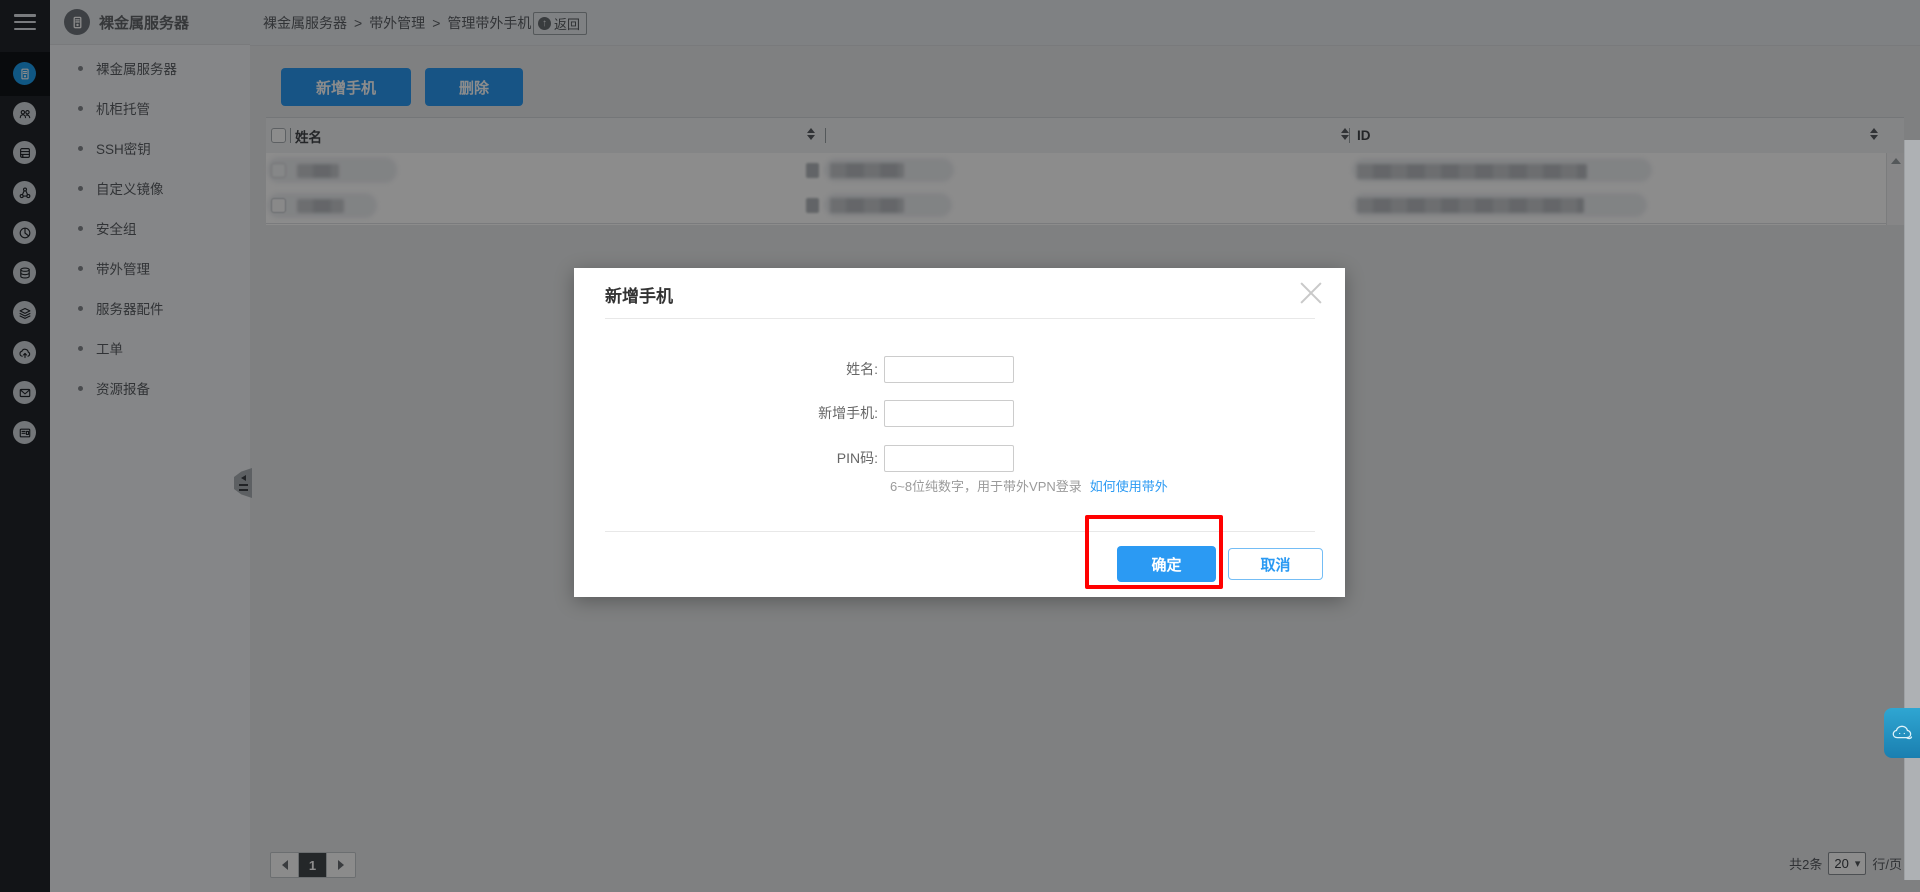 Image resolution: width=1920 pixels, height=892 pixels. What do you see at coordinates (1029, 486) in the screenshot?
I see `pin-hint: 6~8位纯数字，用于带外VPN登录 如何使用带外` at bounding box center [1029, 486].